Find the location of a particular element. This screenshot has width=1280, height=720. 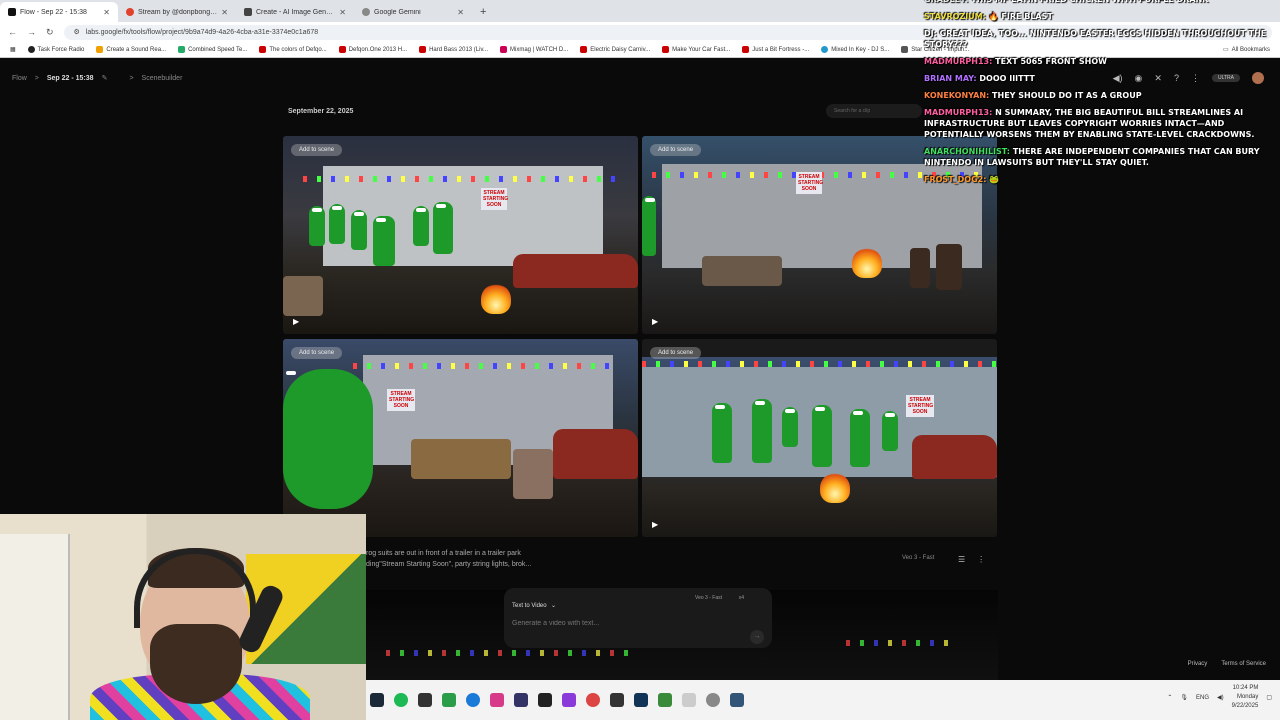

chevron-up-icon: ⌃ is located at coordinates (1169, 697).